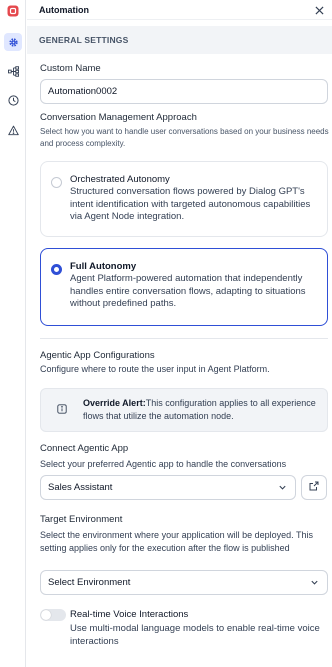  What do you see at coordinates (13, 333) in the screenshot?
I see `icon-rail` at bounding box center [13, 333].